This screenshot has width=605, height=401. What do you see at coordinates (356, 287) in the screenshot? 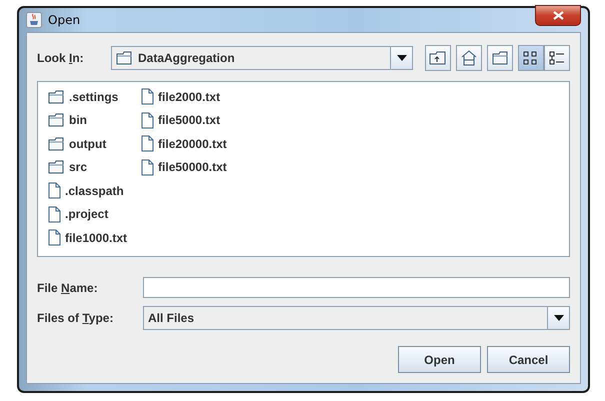
I see `file-name-field` at bounding box center [356, 287].